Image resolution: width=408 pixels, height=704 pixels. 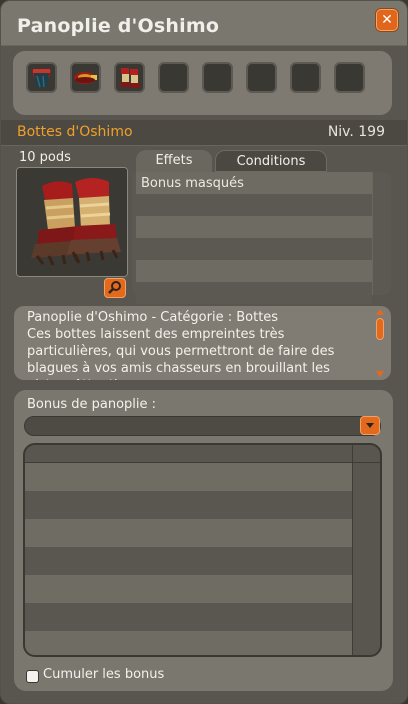 What do you see at coordinates (352, 550) in the screenshot?
I see `table-column-divider` at bounding box center [352, 550].